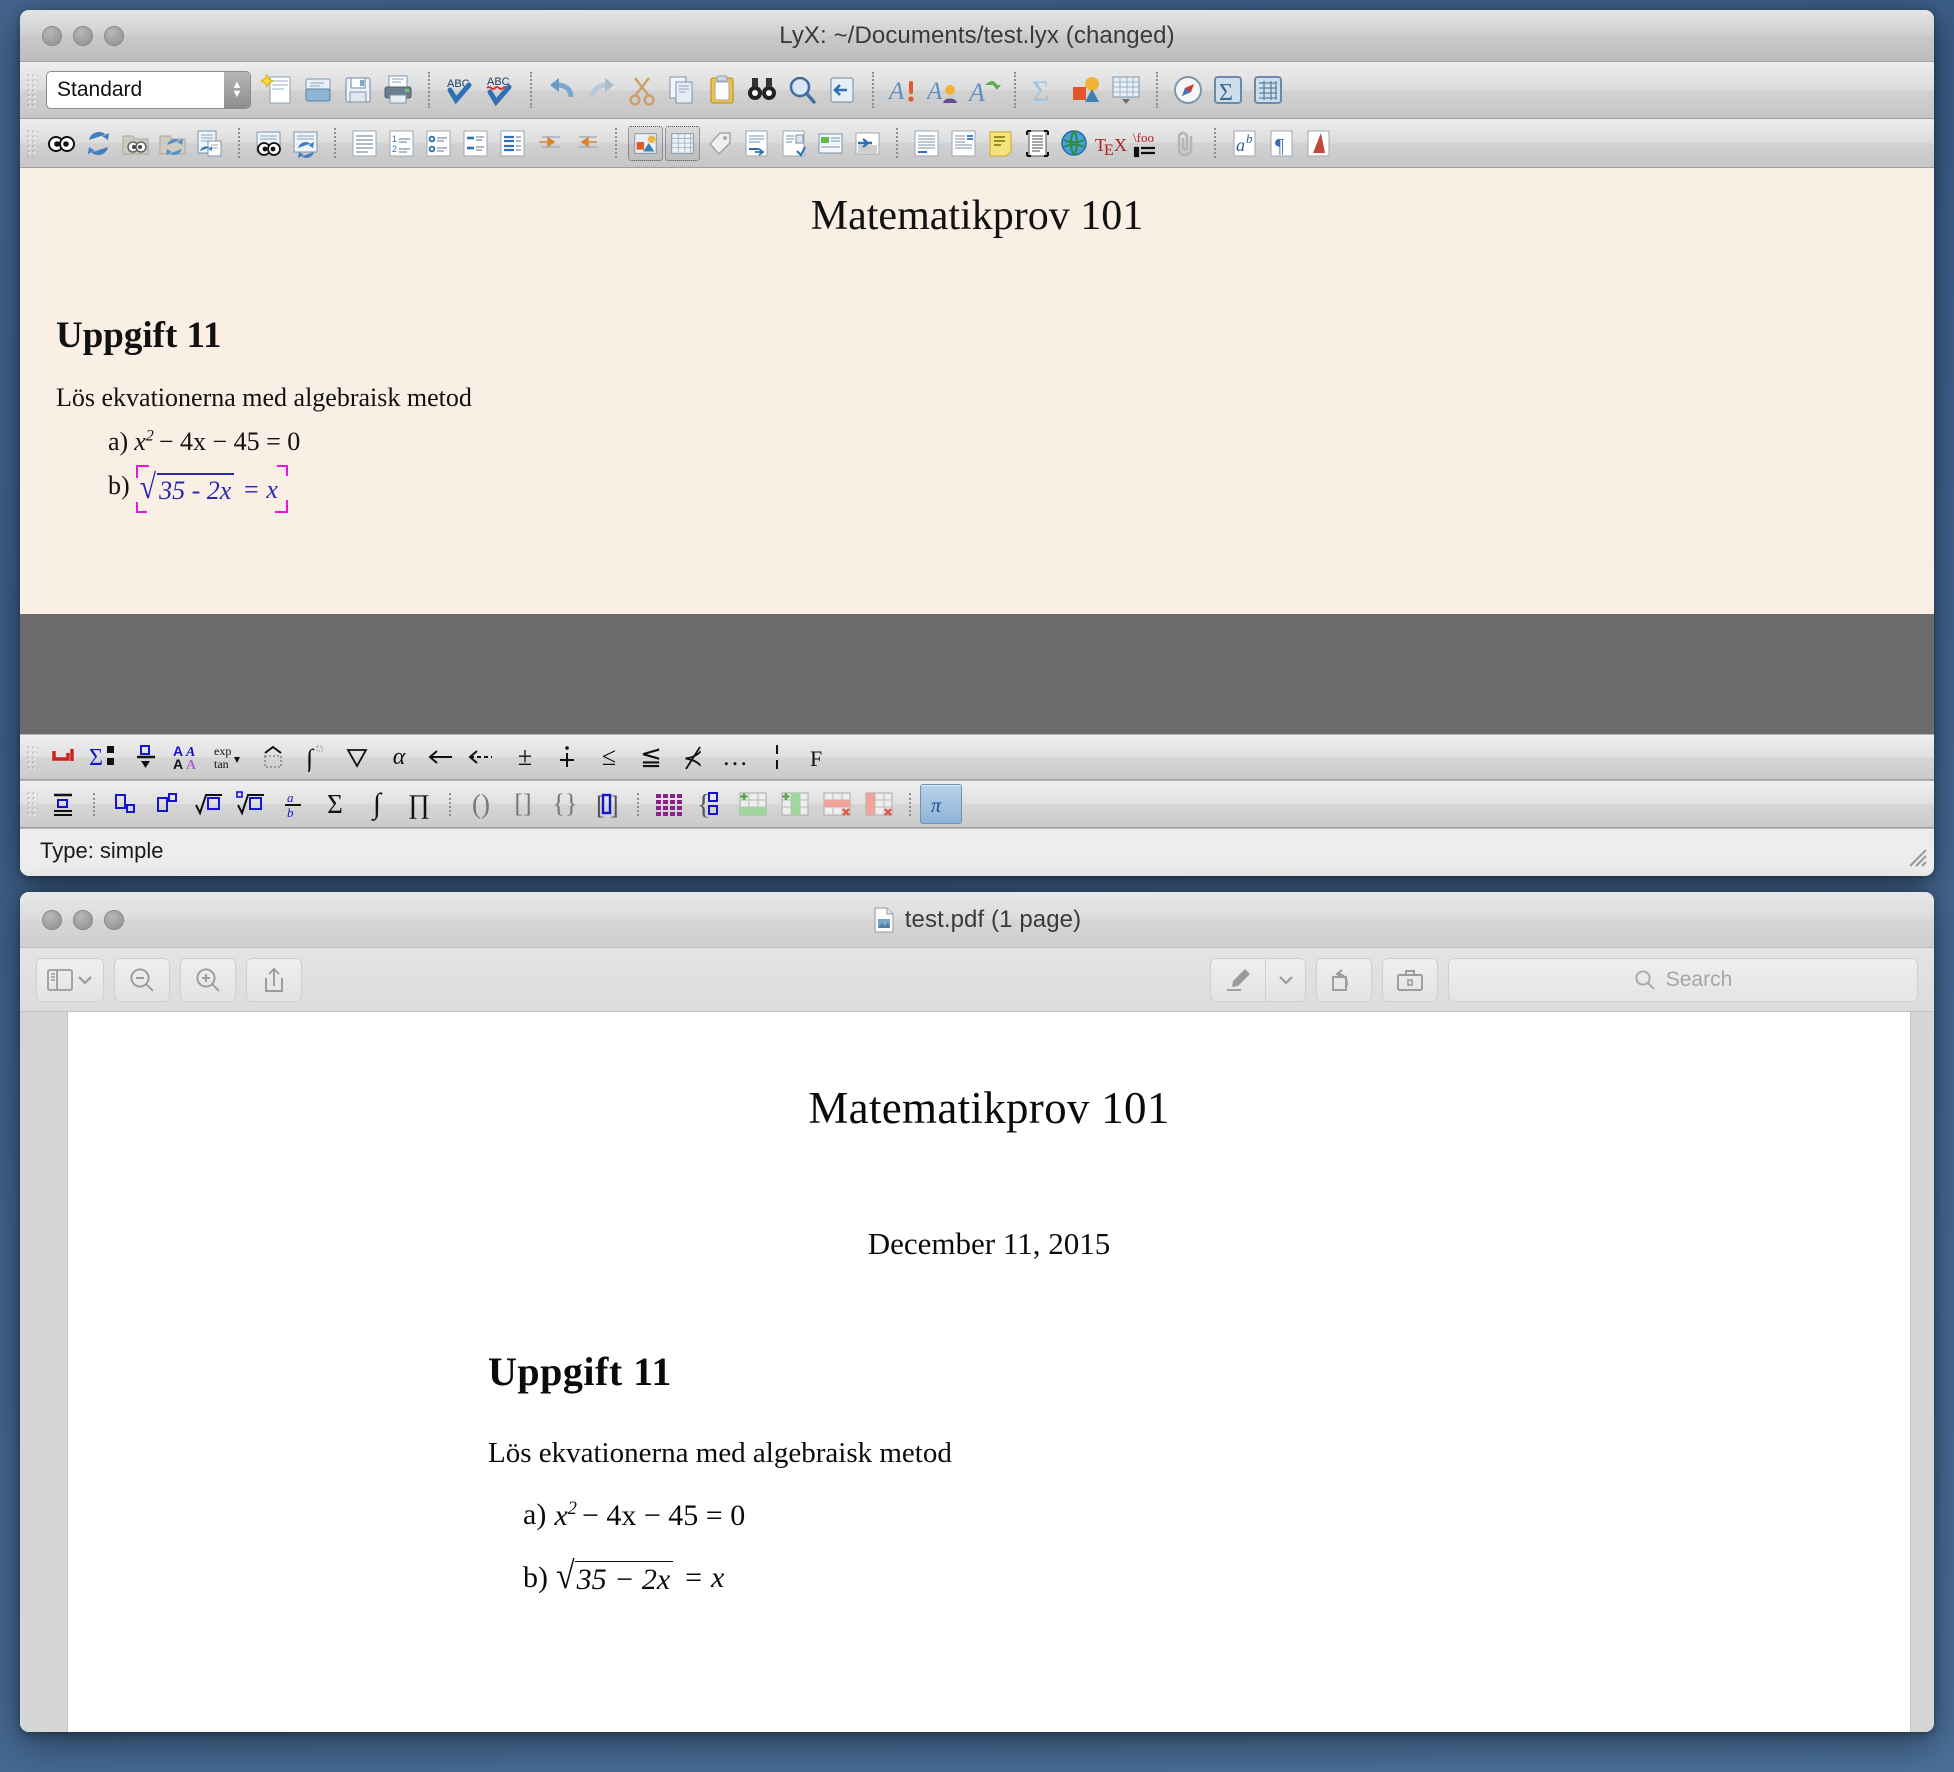 This screenshot has width=1954, height=1772. I want to click on update-other-formats-button, so click(172, 143).